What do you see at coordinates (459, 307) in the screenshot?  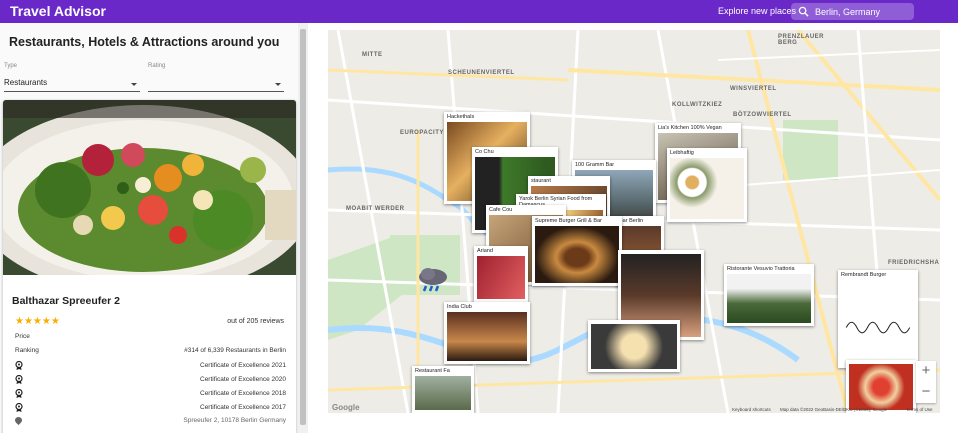 I see `marker-label: India Club` at bounding box center [459, 307].